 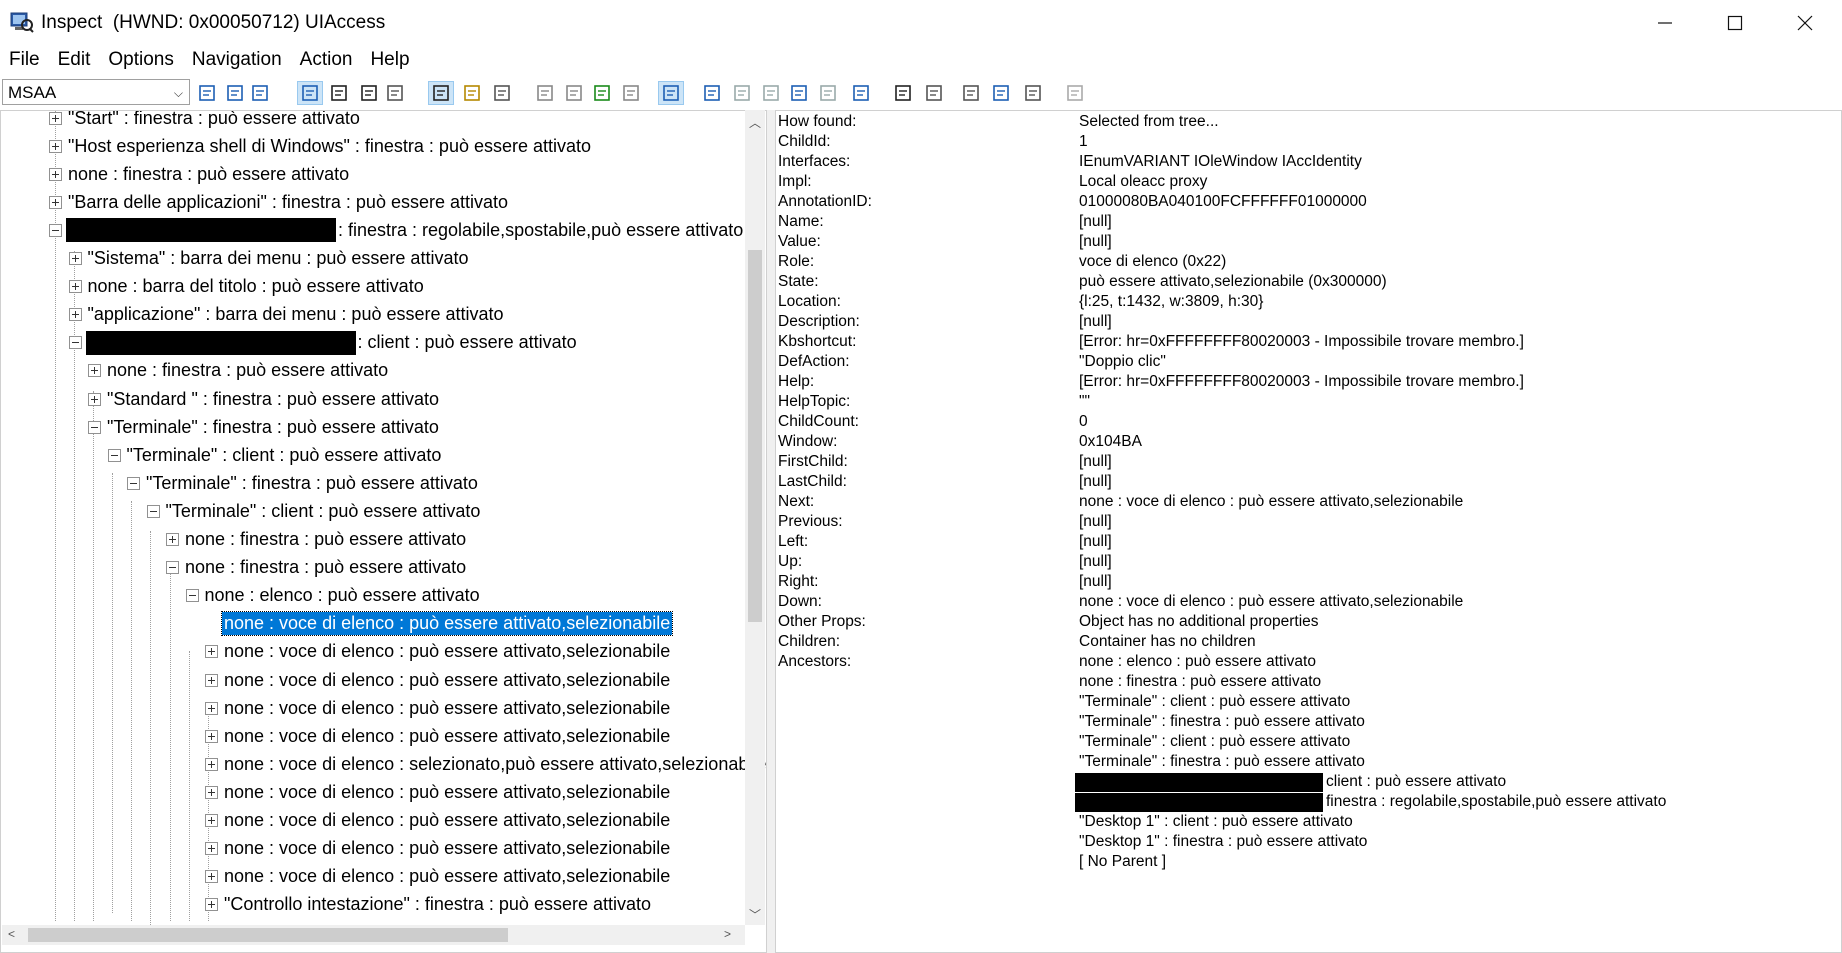 I want to click on nav-down-button, so click(x=602, y=93).